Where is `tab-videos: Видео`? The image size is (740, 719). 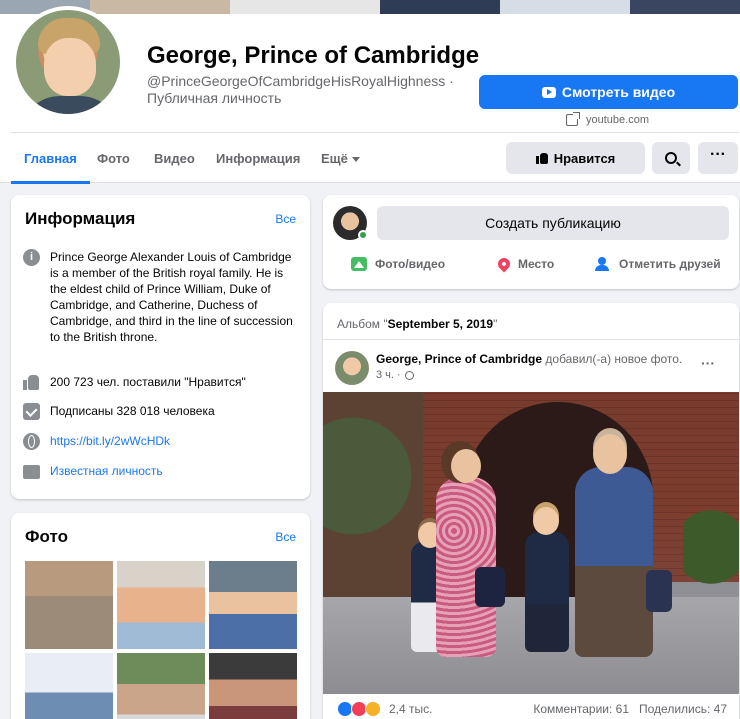 tab-videos: Видео is located at coordinates (174, 158).